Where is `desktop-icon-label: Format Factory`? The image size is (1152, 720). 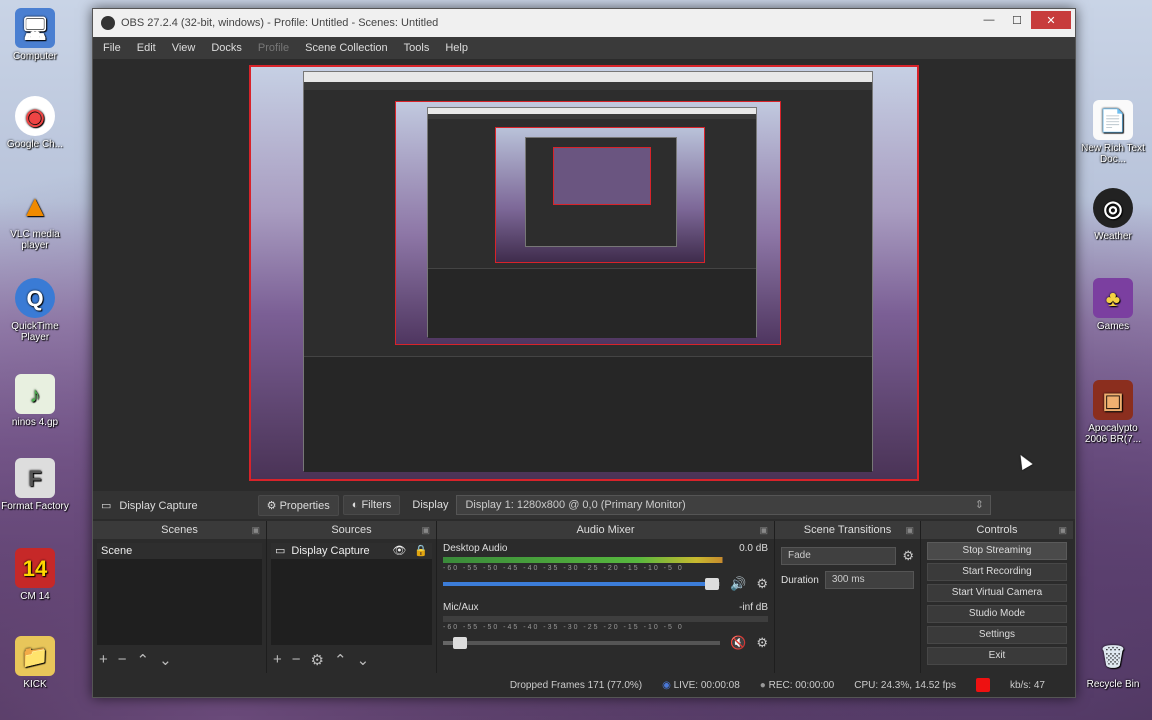 desktop-icon-label: Format Factory is located at coordinates (35, 506).